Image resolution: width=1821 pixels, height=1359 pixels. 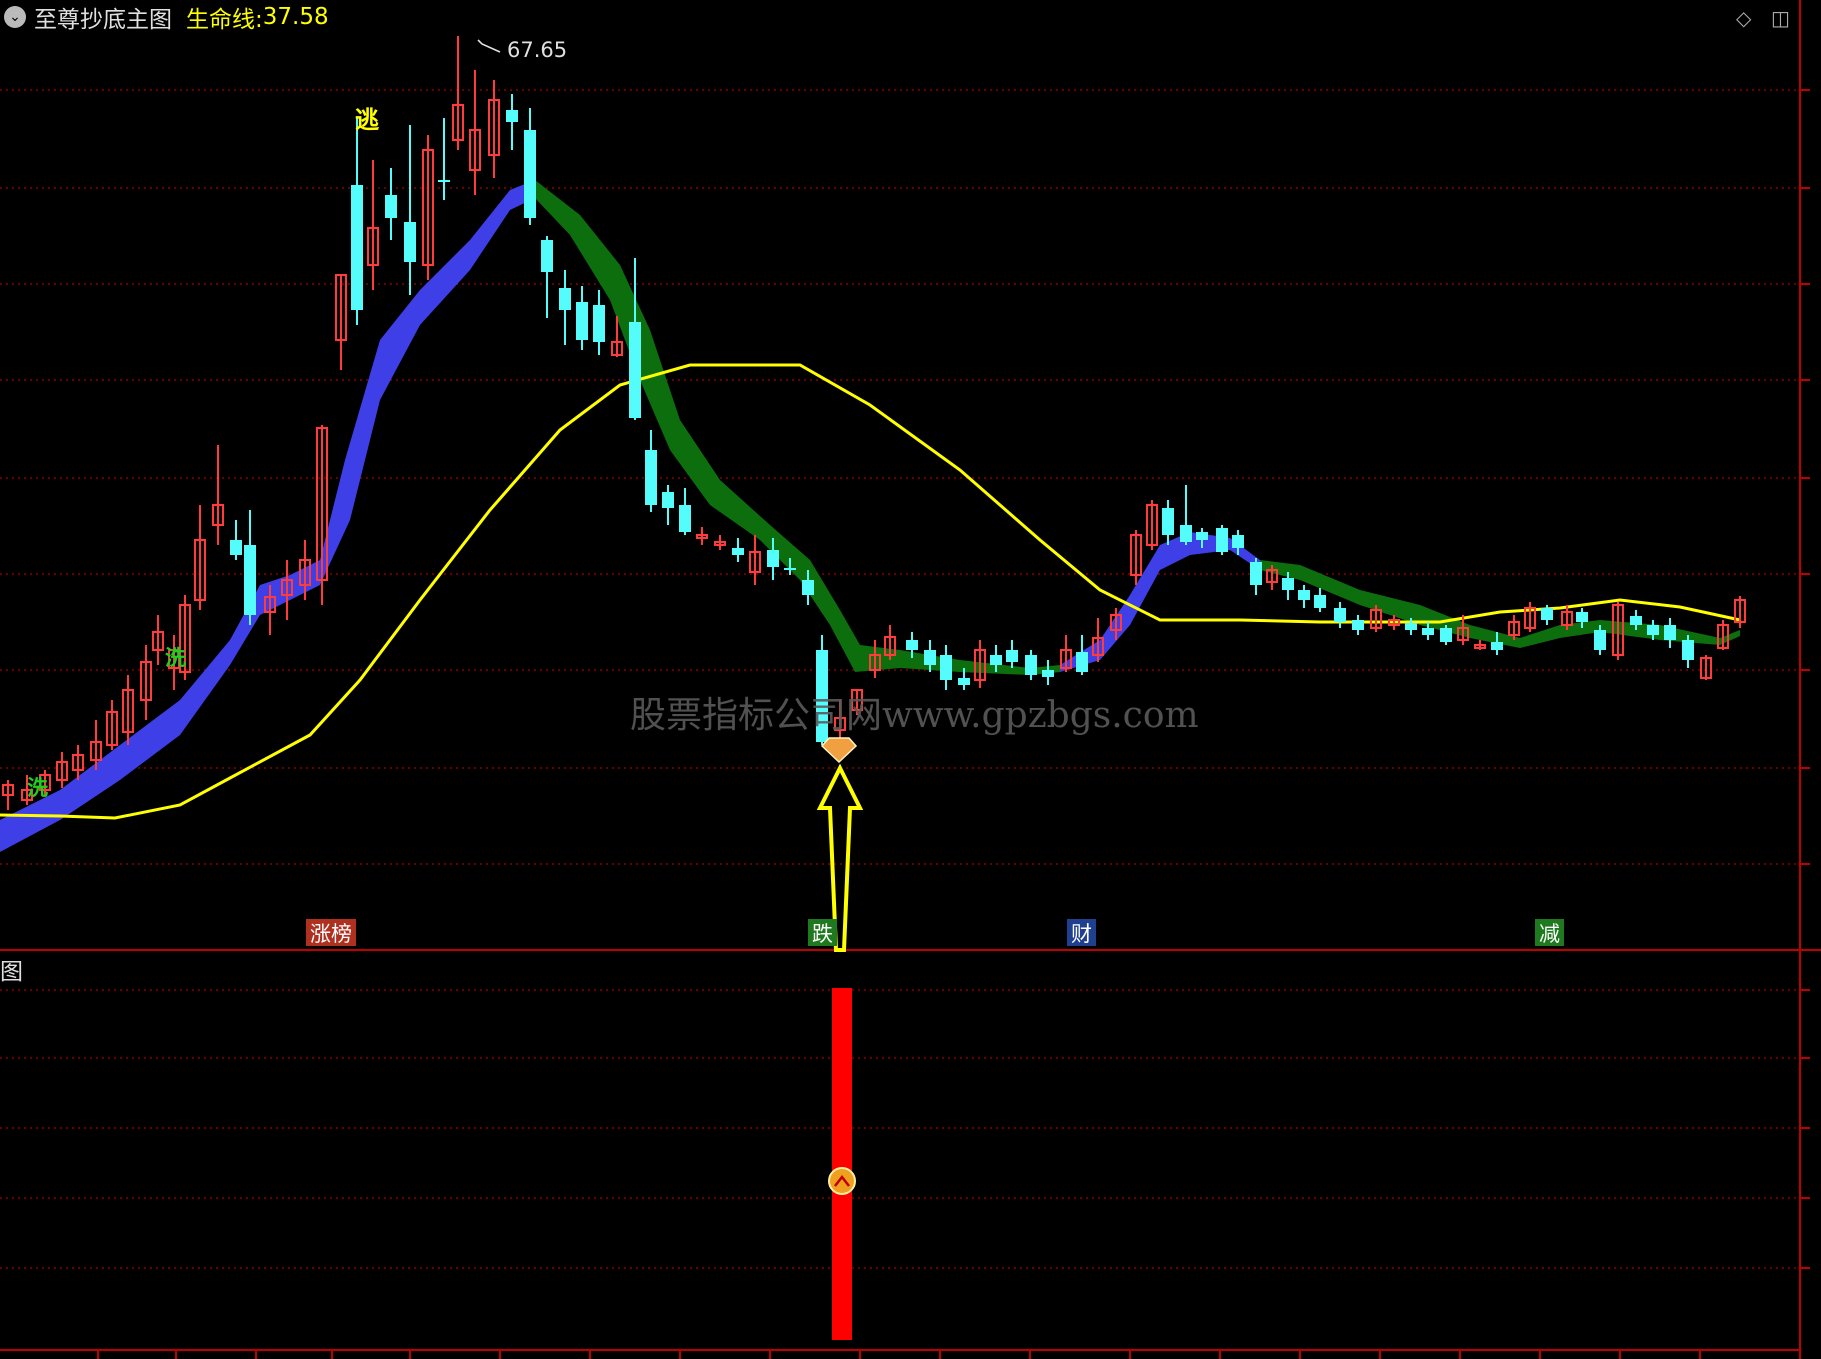 I want to click on event-tag-label: 涨榜, so click(x=331, y=933).